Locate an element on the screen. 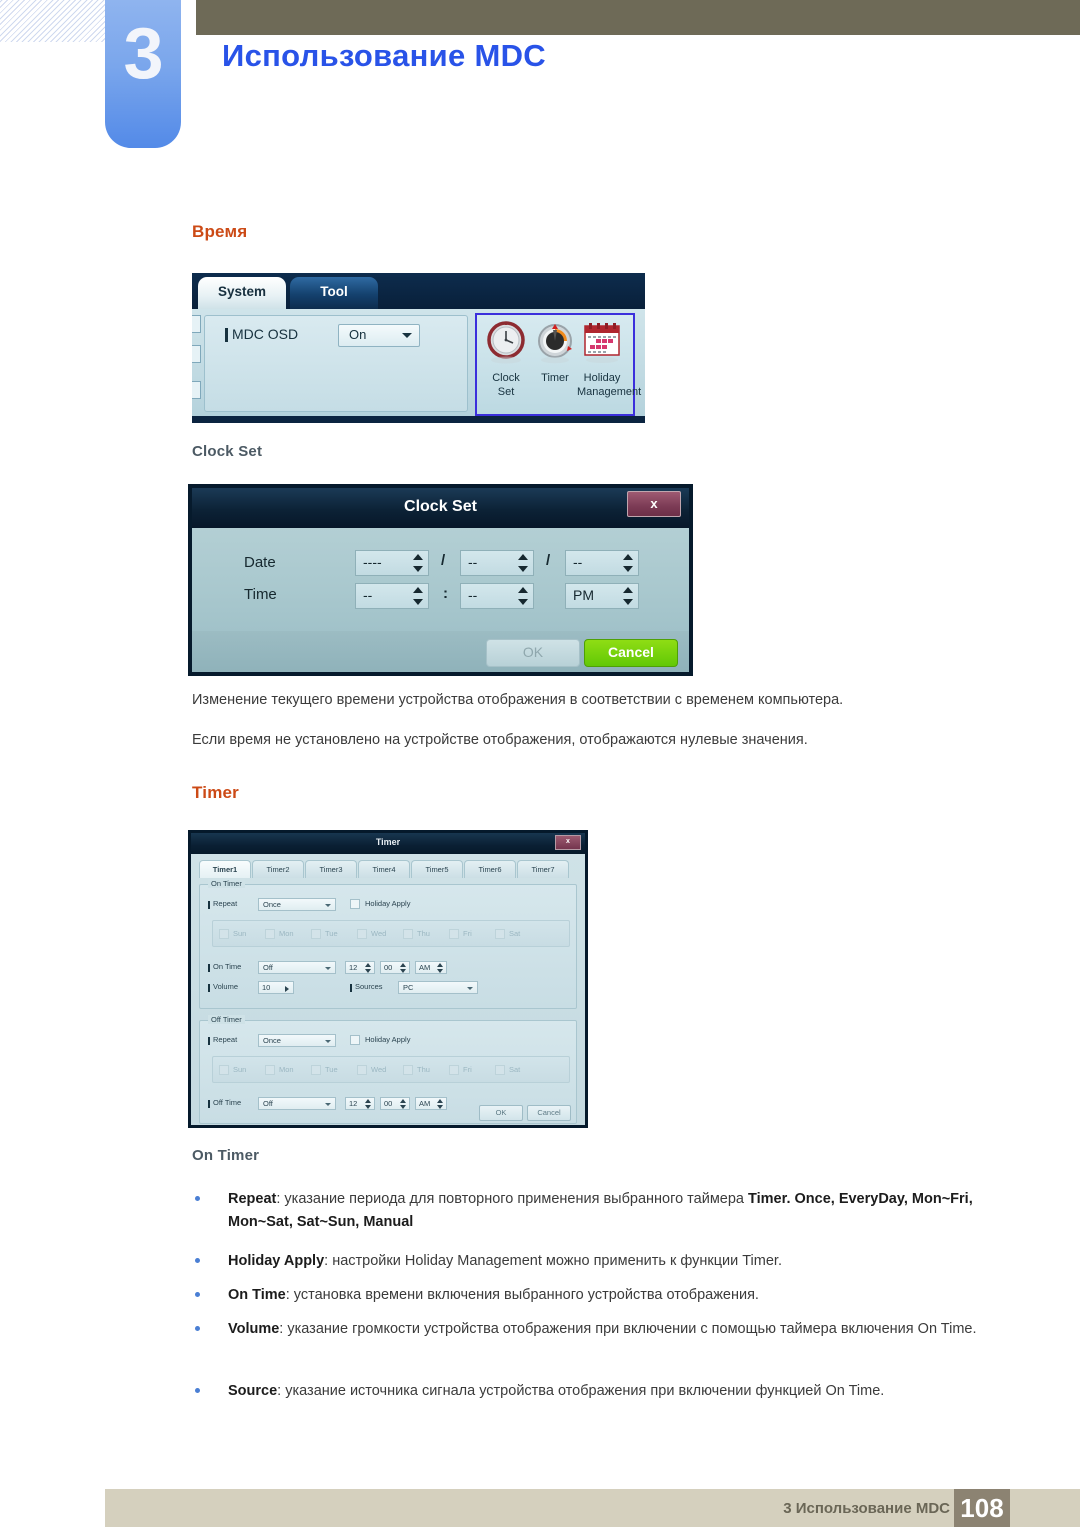 The width and height of the screenshot is (1080, 1527). on-time-hour-spinner: 12 is located at coordinates (360, 967).